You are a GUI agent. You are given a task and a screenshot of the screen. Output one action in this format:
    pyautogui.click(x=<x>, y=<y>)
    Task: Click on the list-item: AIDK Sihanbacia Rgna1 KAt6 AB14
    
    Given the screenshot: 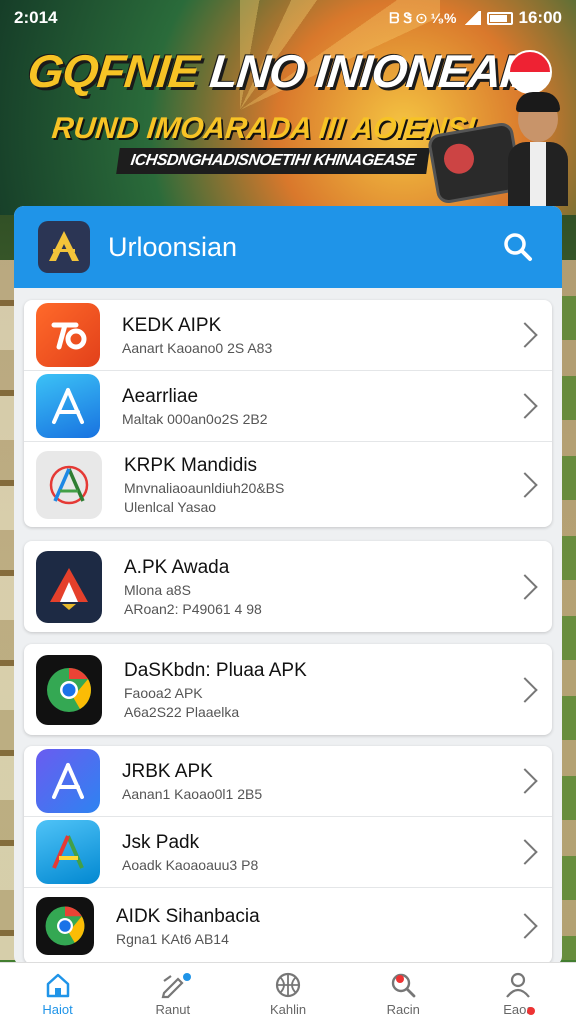 What is the action you would take?
    pyautogui.click(x=288, y=926)
    